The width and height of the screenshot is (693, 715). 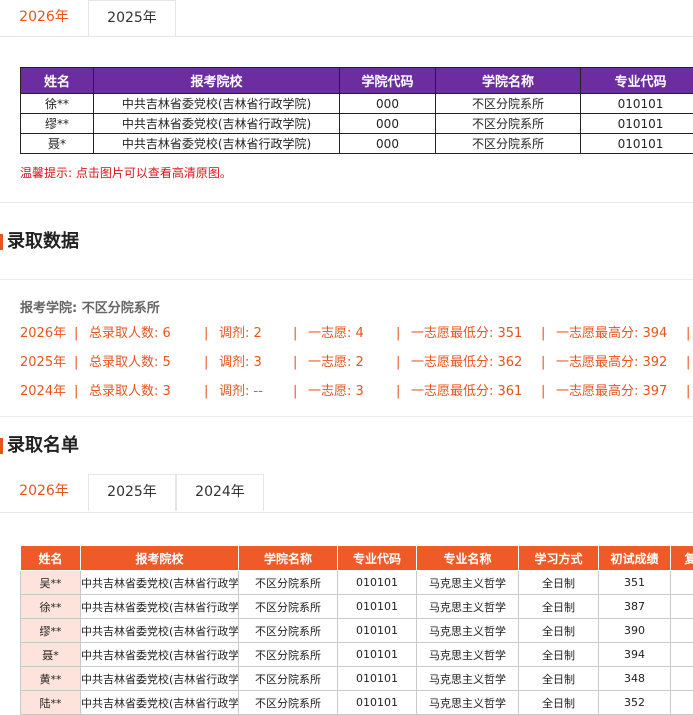 I want to click on stat-max-score: 一志愿最高分: 397, so click(x=611, y=392).